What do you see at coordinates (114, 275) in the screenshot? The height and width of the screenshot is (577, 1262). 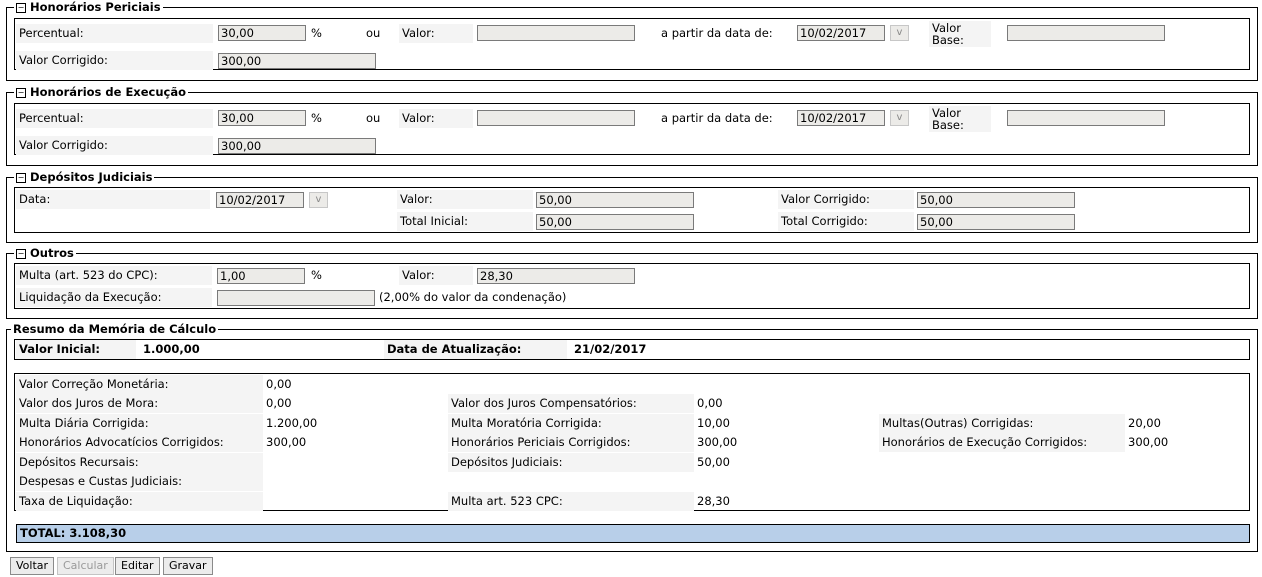 I see `multa-label: Multa (art. 523 do CPC):` at bounding box center [114, 275].